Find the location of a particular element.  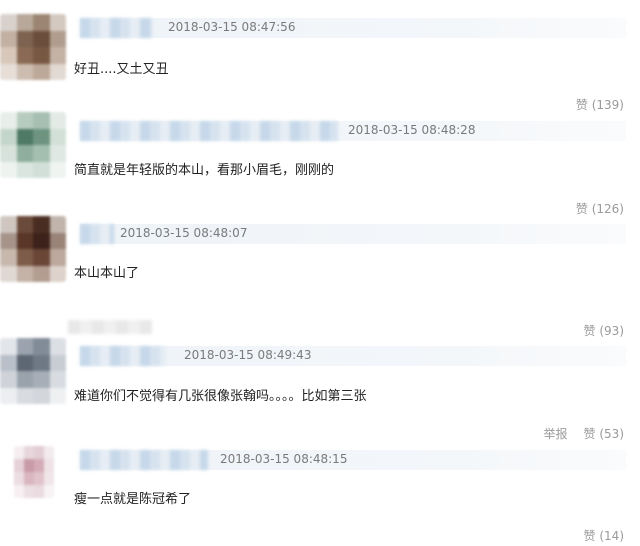

comment-text: 瘦一点就是陈冠希了 is located at coordinates (133, 499).